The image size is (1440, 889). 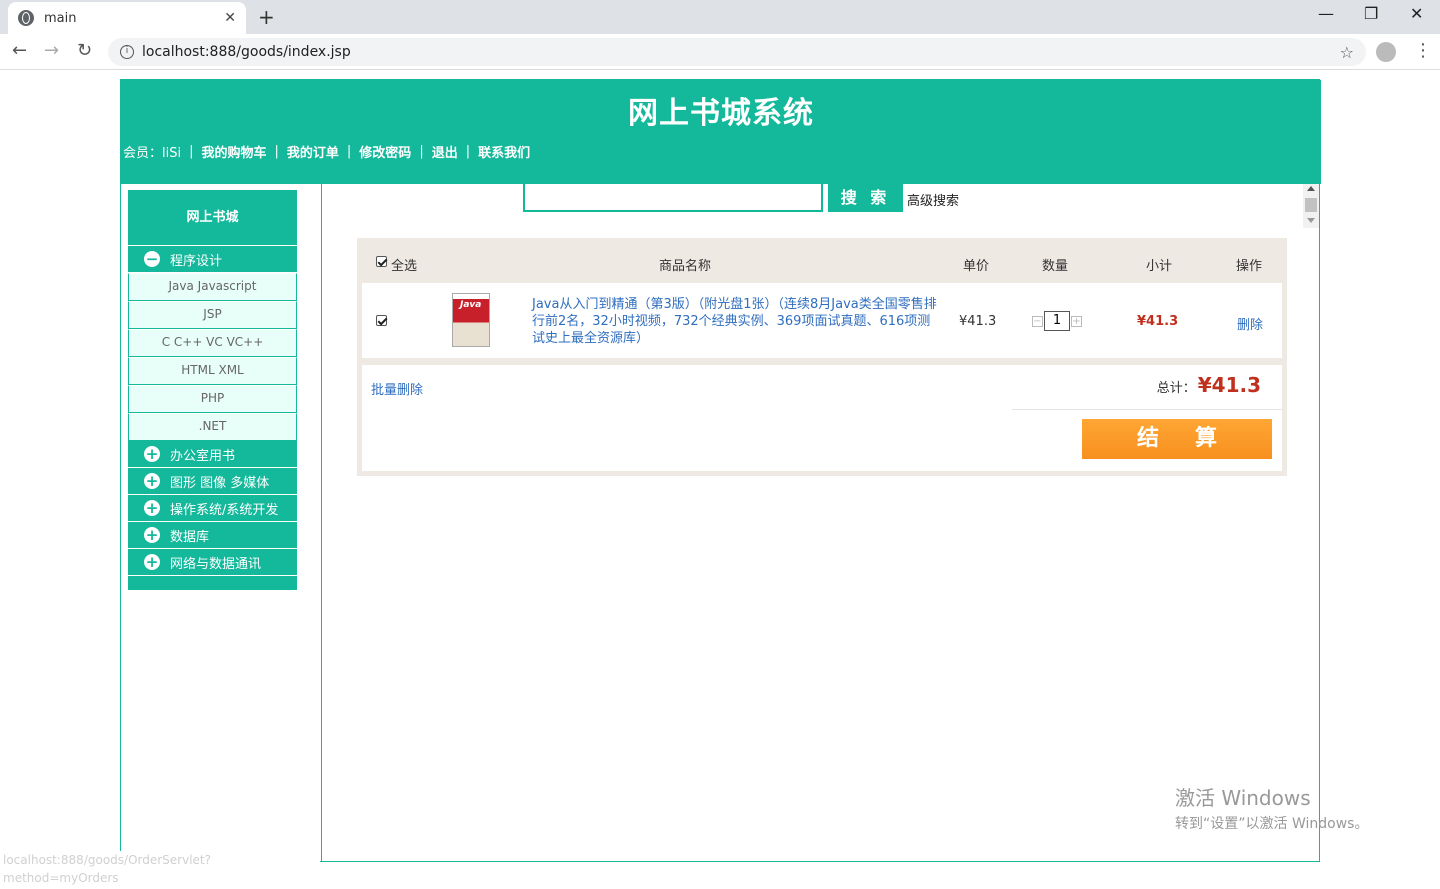 What do you see at coordinates (60, 18) in the screenshot?
I see `tab-title: main` at bounding box center [60, 18].